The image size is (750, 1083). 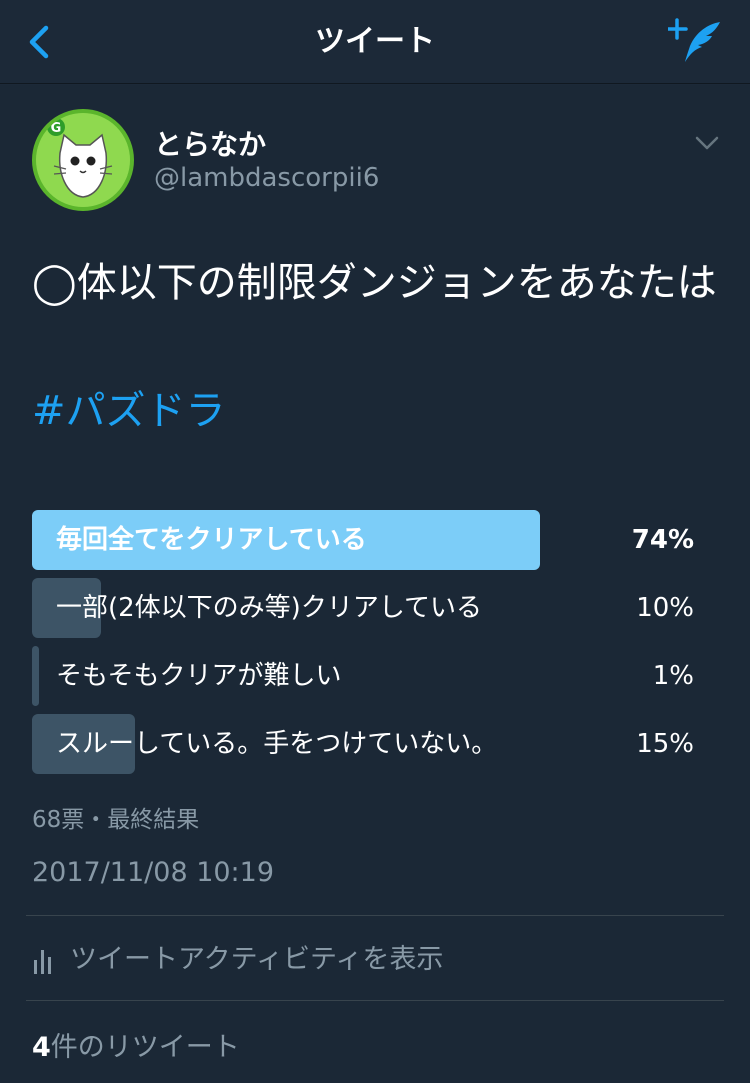 I want to click on poll-option-bar, so click(x=35, y=676).